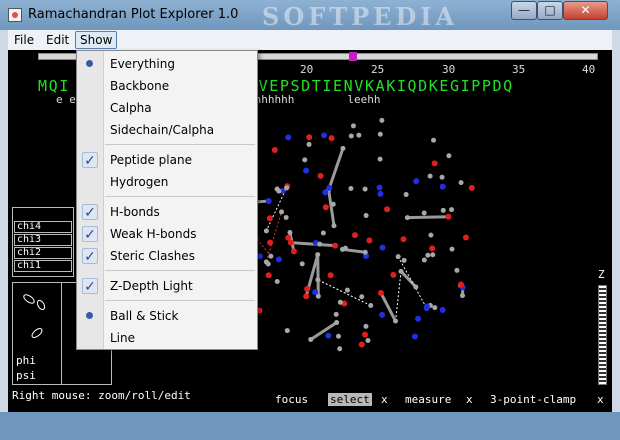  I want to click on menu-item-everything: Everything, so click(167, 64).